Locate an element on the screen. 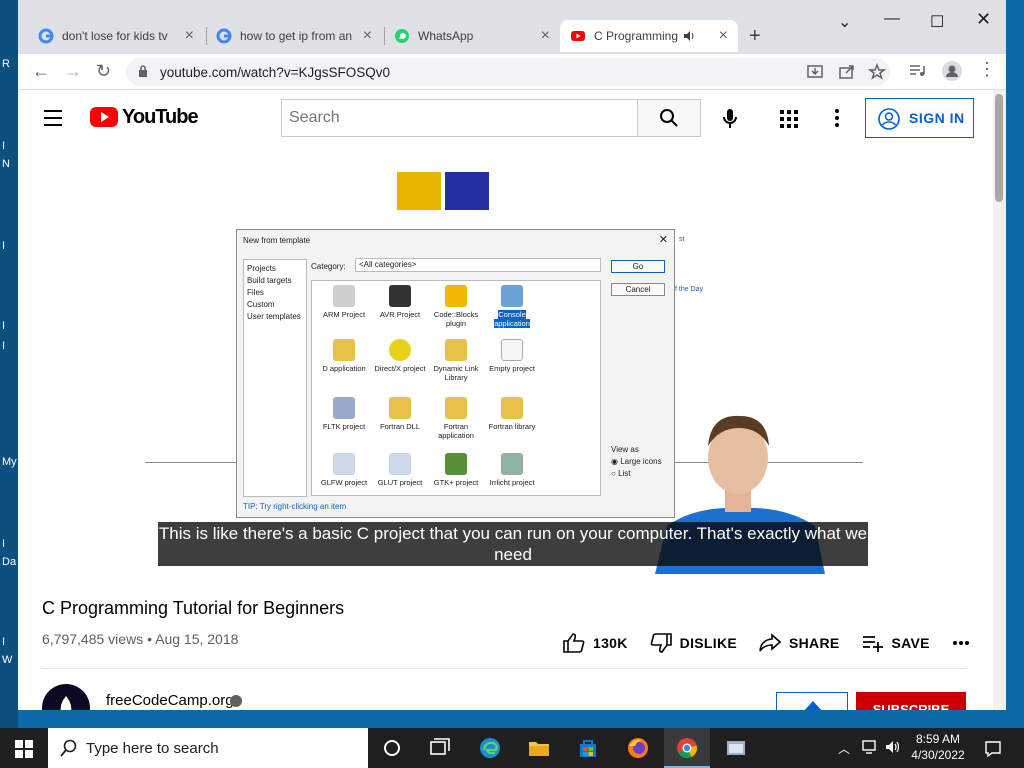 The image size is (1024, 768). section-divider is located at coordinates (504, 668).